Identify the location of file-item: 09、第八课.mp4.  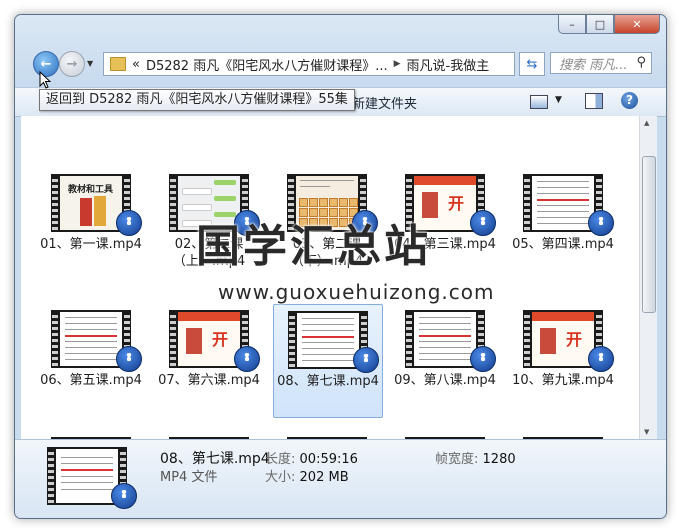
(445, 360).